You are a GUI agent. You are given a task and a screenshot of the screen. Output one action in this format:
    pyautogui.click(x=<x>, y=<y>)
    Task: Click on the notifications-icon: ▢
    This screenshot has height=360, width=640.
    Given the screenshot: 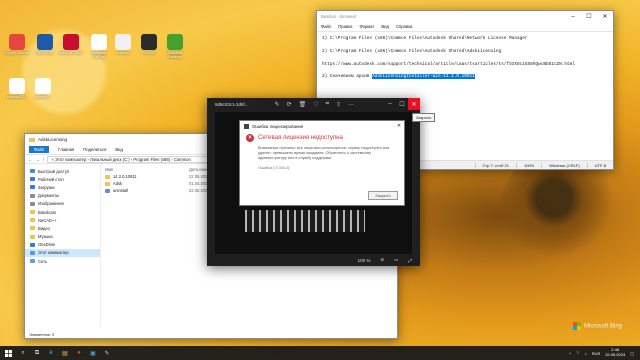 What is the action you would take?
    pyautogui.click(x=632, y=353)
    